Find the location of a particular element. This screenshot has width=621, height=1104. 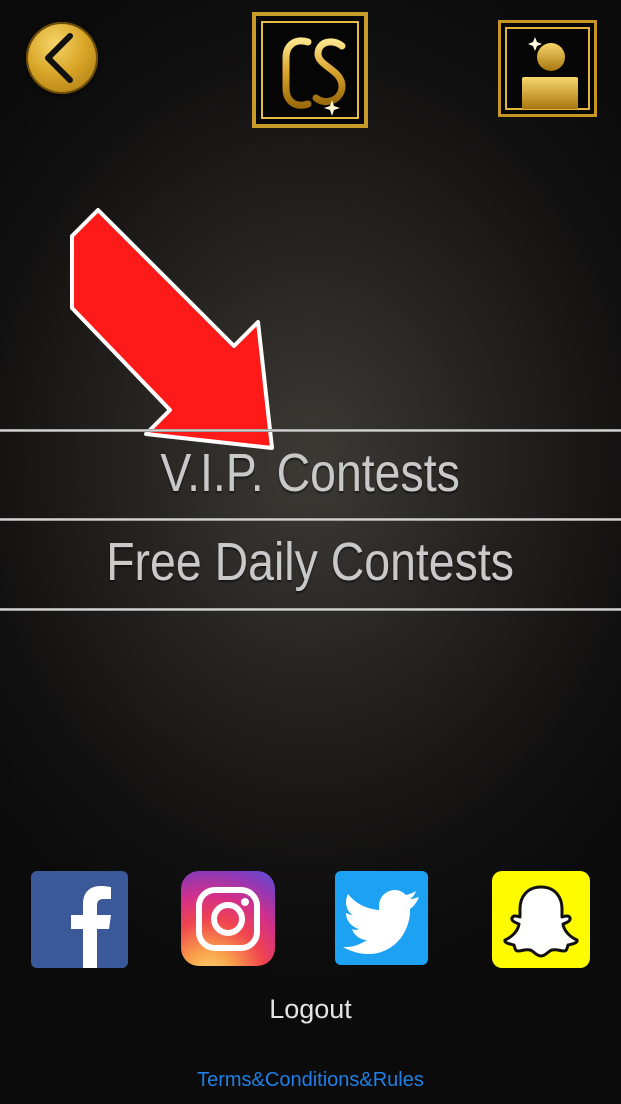

cs-logo-icon is located at coordinates (314, 76).